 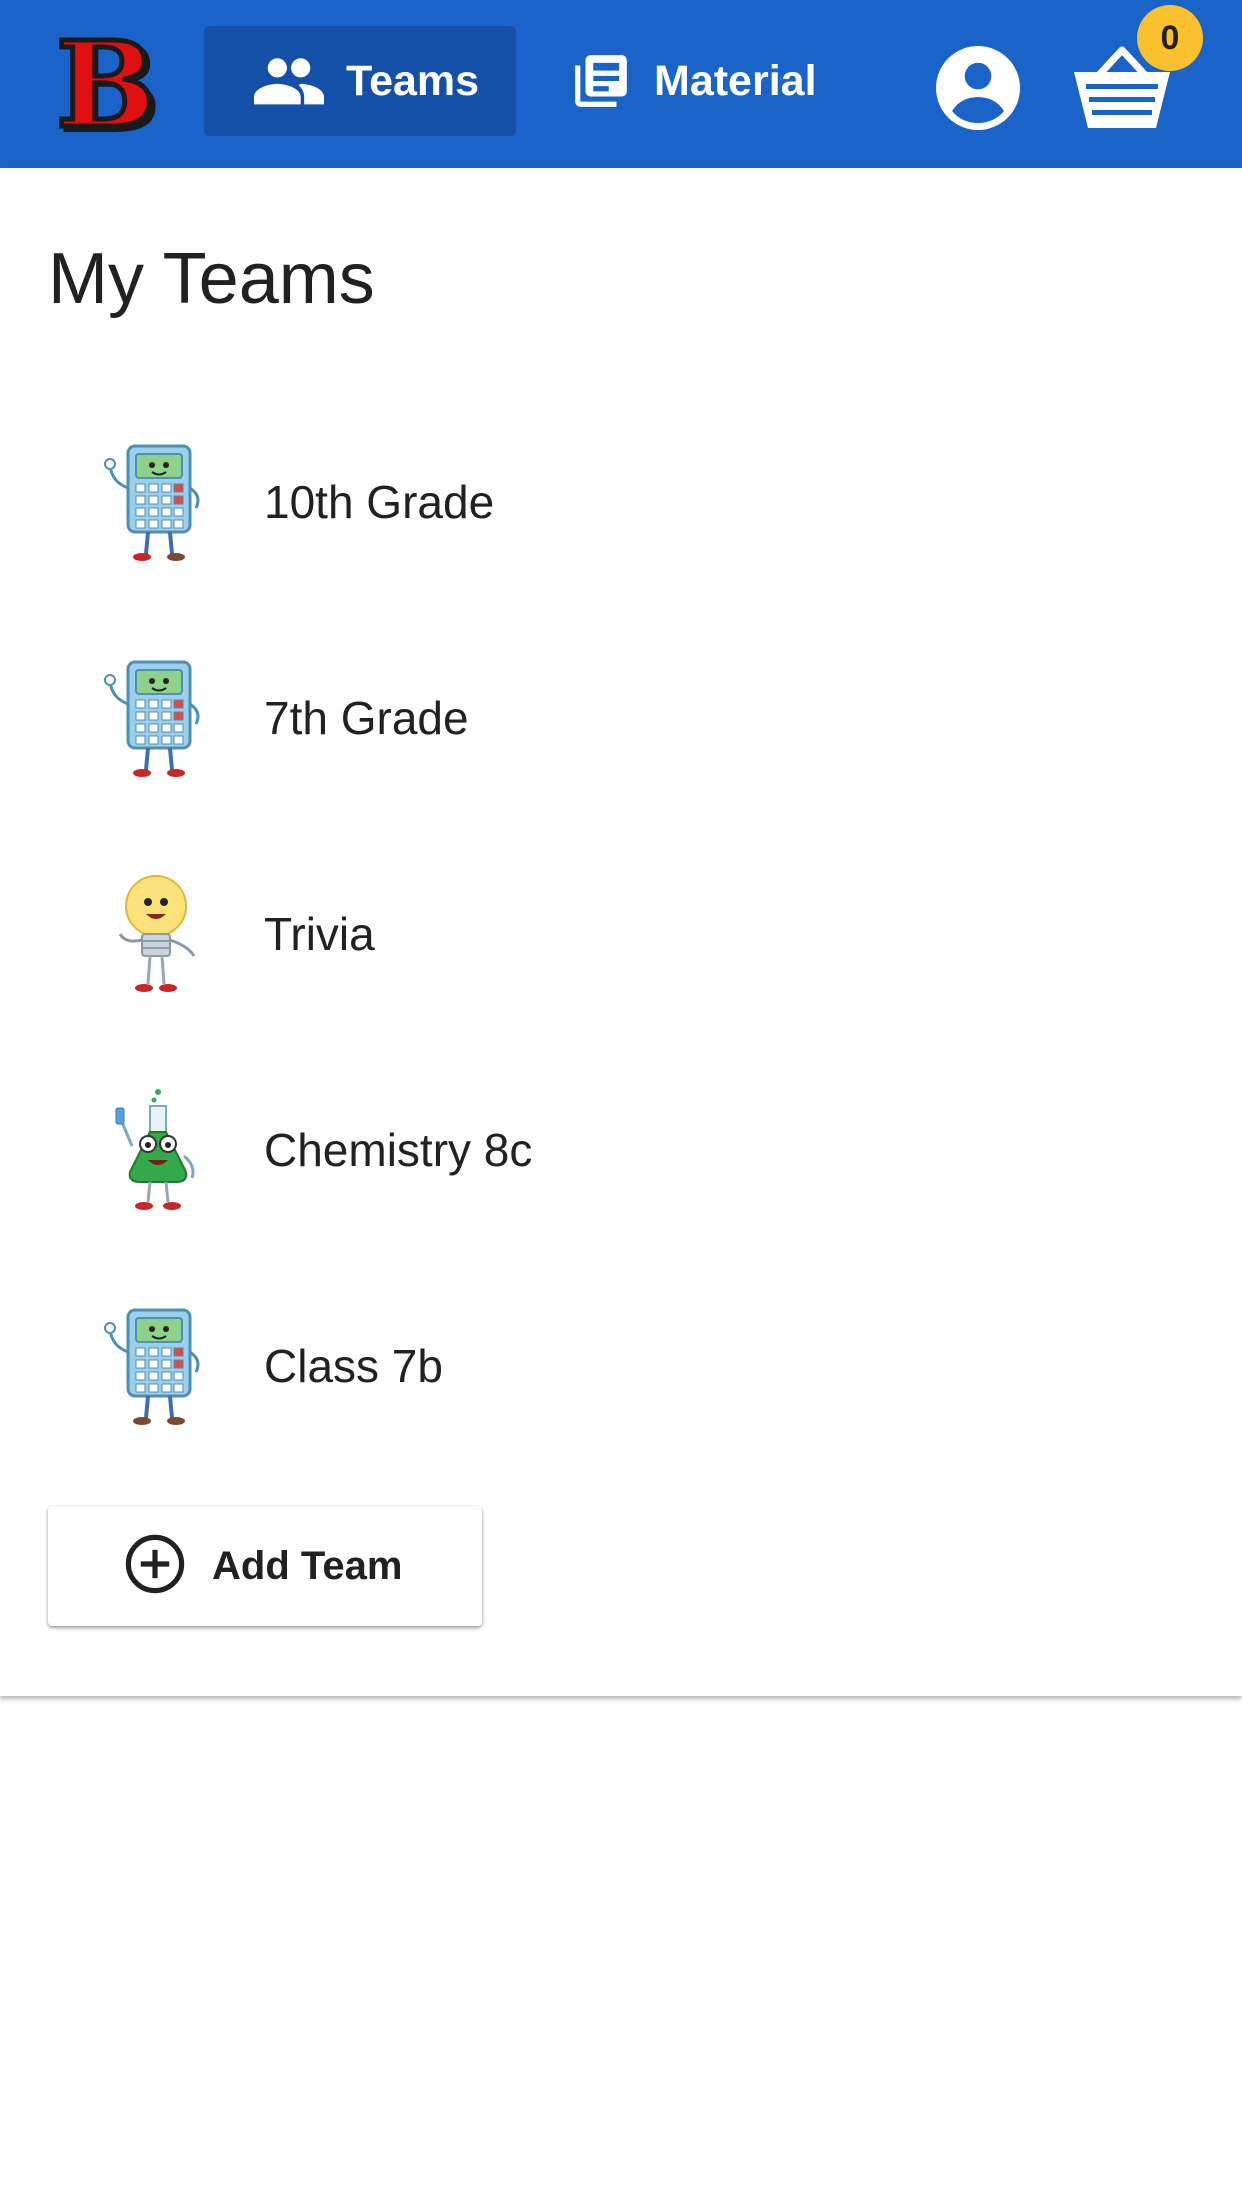 What do you see at coordinates (735, 80) in the screenshot?
I see `nav-material-label: Material` at bounding box center [735, 80].